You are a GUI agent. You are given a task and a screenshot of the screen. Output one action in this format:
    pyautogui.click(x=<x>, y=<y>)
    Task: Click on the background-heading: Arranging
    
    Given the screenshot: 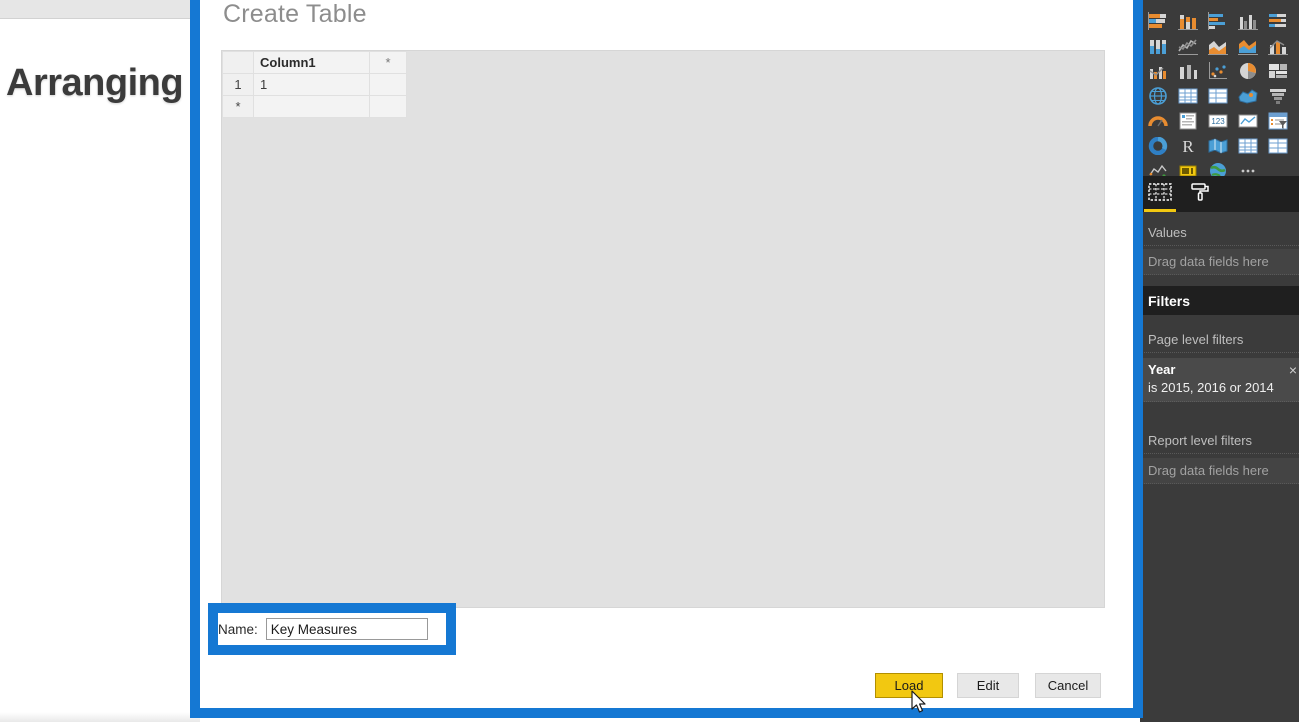 What is the action you would take?
    pyautogui.click(x=95, y=83)
    